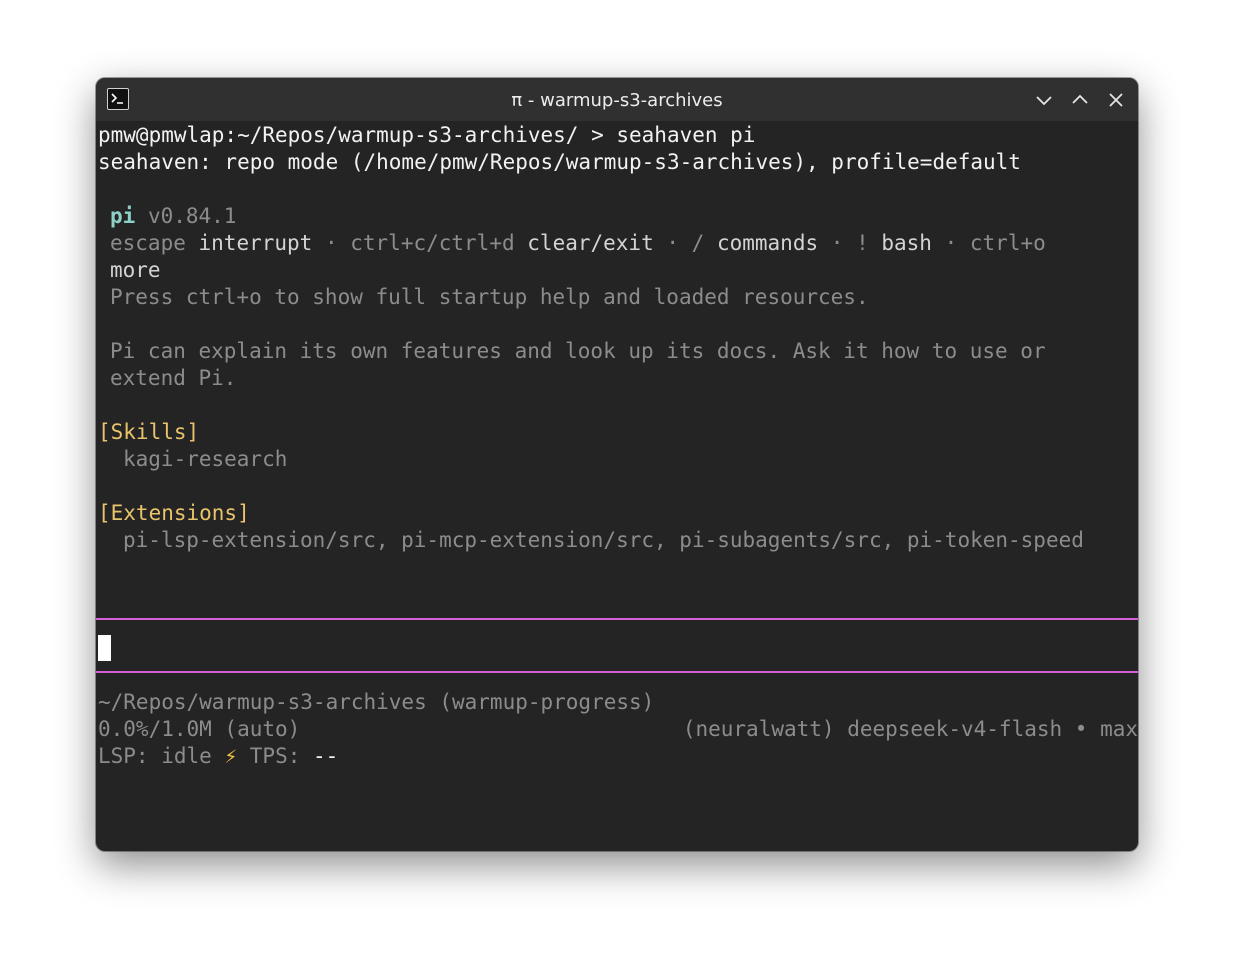 This screenshot has height=966, width=1235. What do you see at coordinates (104, 648) in the screenshot?
I see `input-cursor` at bounding box center [104, 648].